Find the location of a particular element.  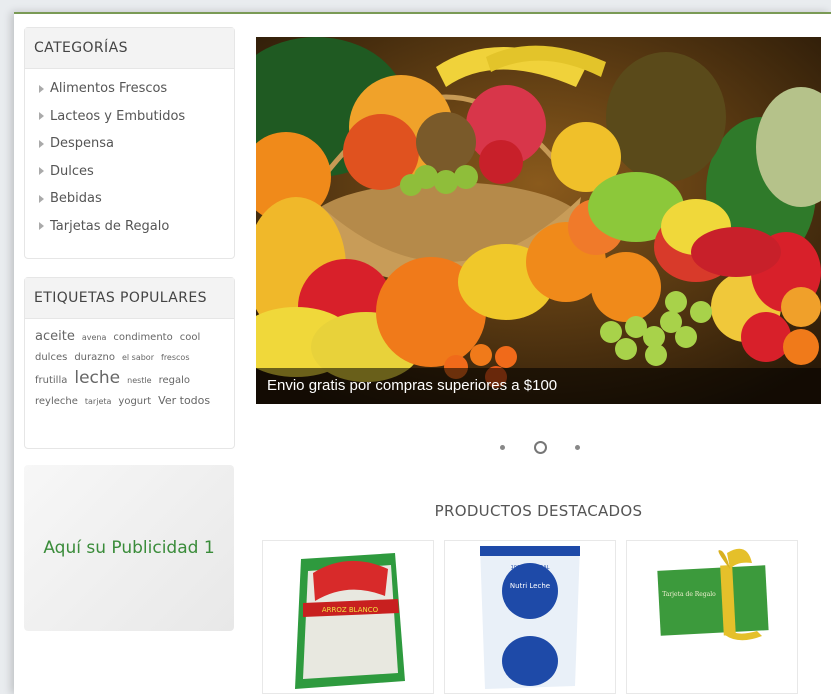

product-card-leche: Nutri Leche 100% NATURAL is located at coordinates (530, 617).